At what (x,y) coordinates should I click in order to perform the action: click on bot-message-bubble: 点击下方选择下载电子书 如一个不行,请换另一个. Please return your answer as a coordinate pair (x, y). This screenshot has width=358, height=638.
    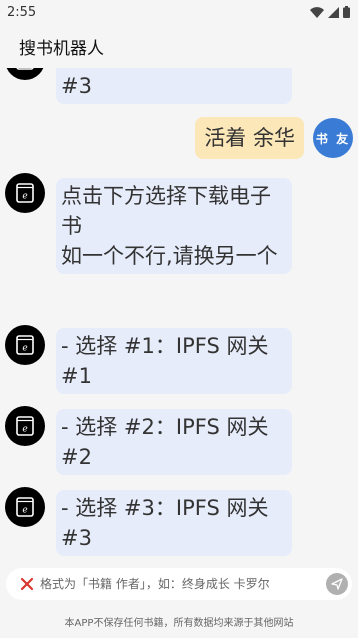
    Looking at the image, I should click on (174, 226).